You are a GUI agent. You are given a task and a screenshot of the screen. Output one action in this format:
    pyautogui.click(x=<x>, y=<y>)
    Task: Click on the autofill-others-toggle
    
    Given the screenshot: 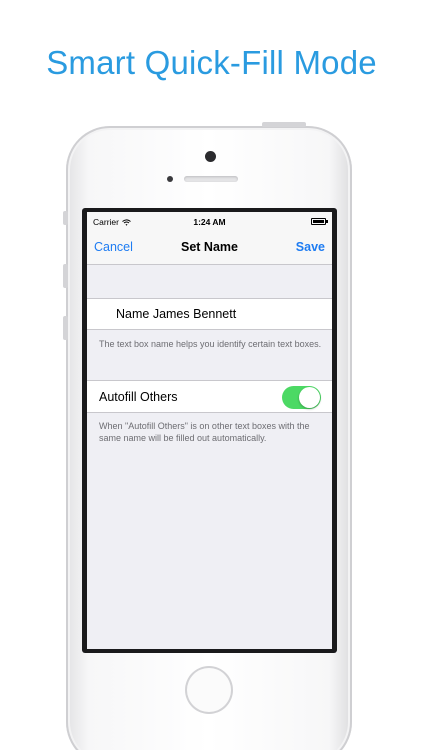 What is the action you would take?
    pyautogui.click(x=301, y=397)
    